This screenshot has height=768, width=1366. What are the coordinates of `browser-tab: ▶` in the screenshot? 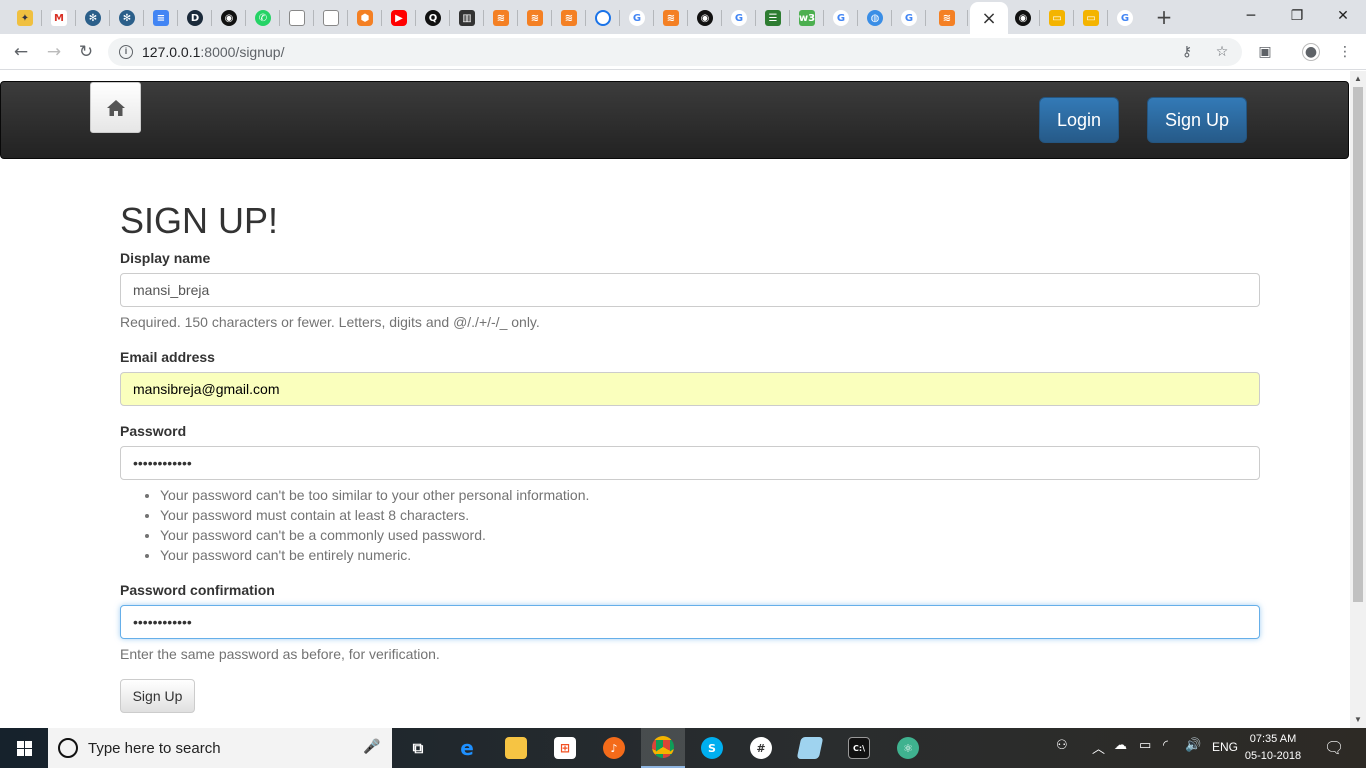 It's located at (399, 18).